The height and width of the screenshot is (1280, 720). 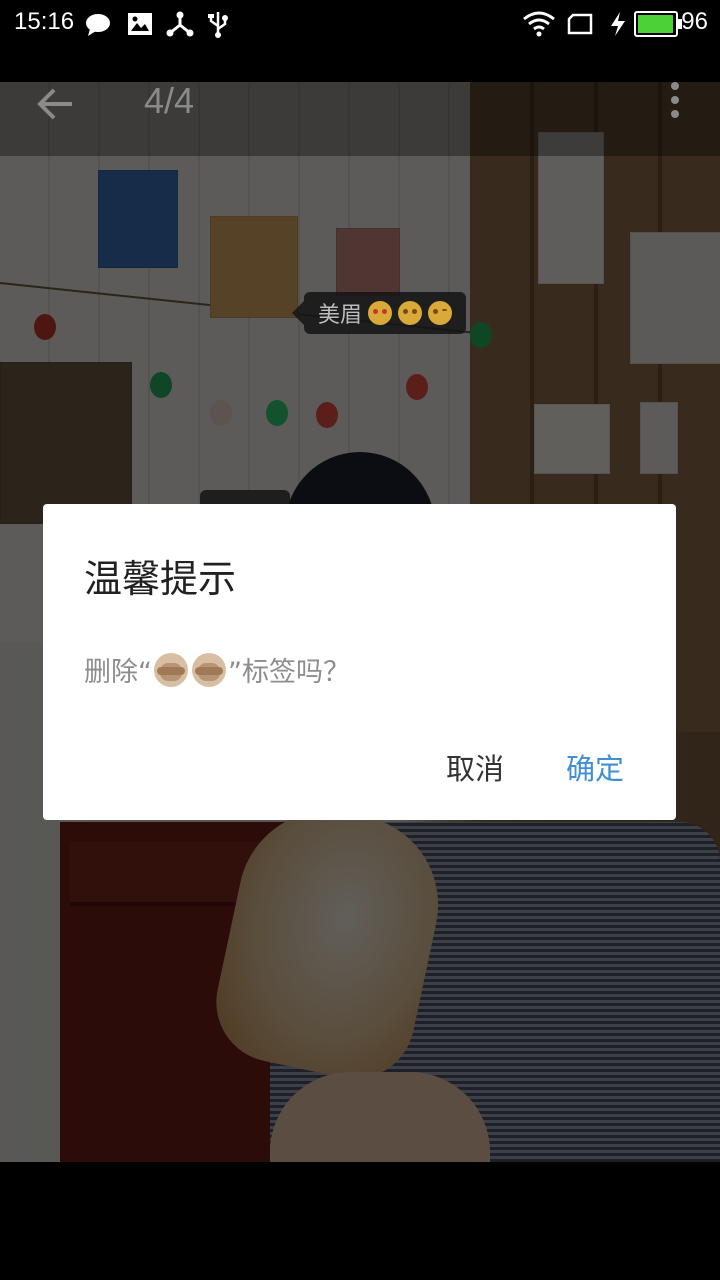 I want to click on battery-percent: 96, so click(x=694, y=21).